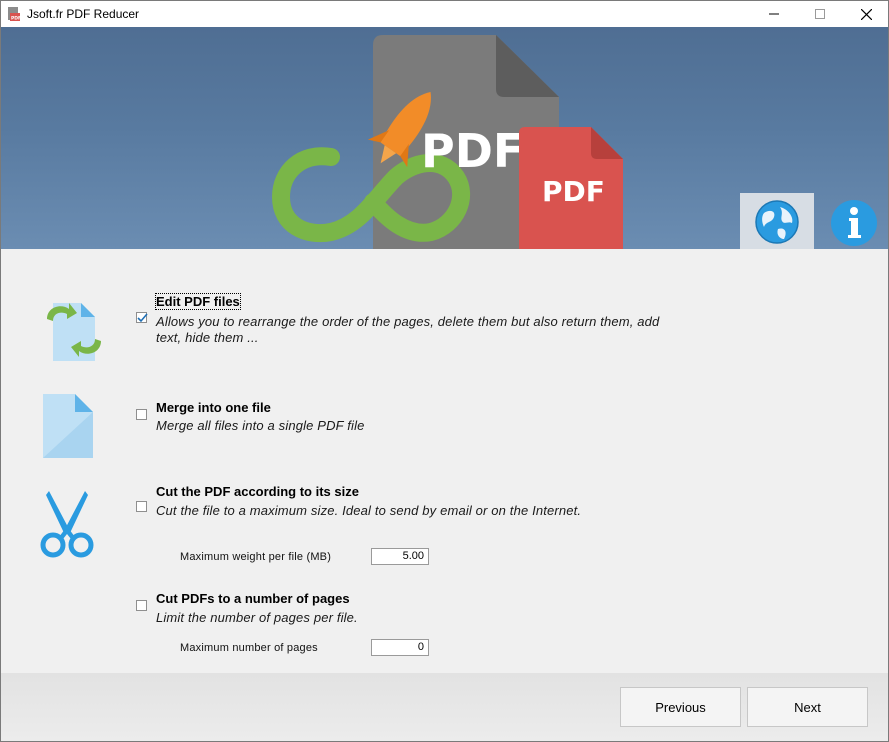  Describe the element at coordinates (472, 151) in the screenshot. I see `back-document-label: PDF` at that location.